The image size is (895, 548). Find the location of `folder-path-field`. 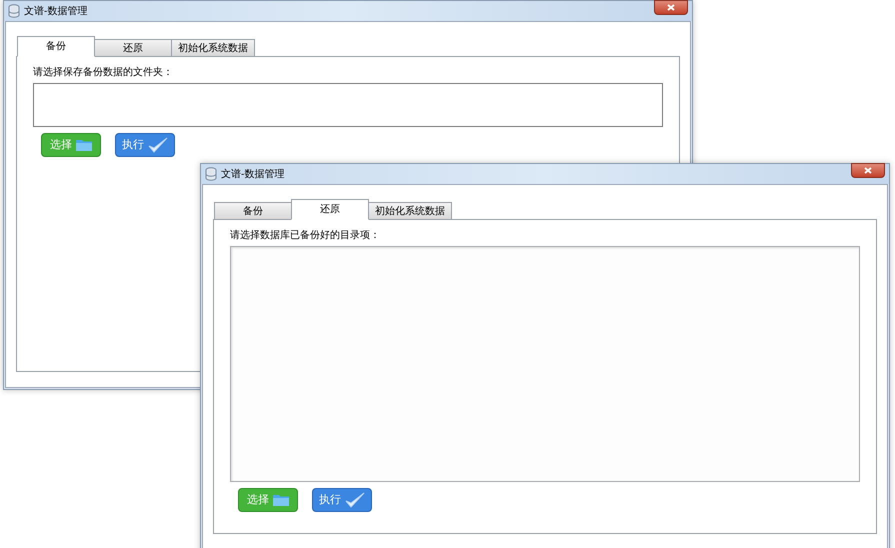

folder-path-field is located at coordinates (348, 105).